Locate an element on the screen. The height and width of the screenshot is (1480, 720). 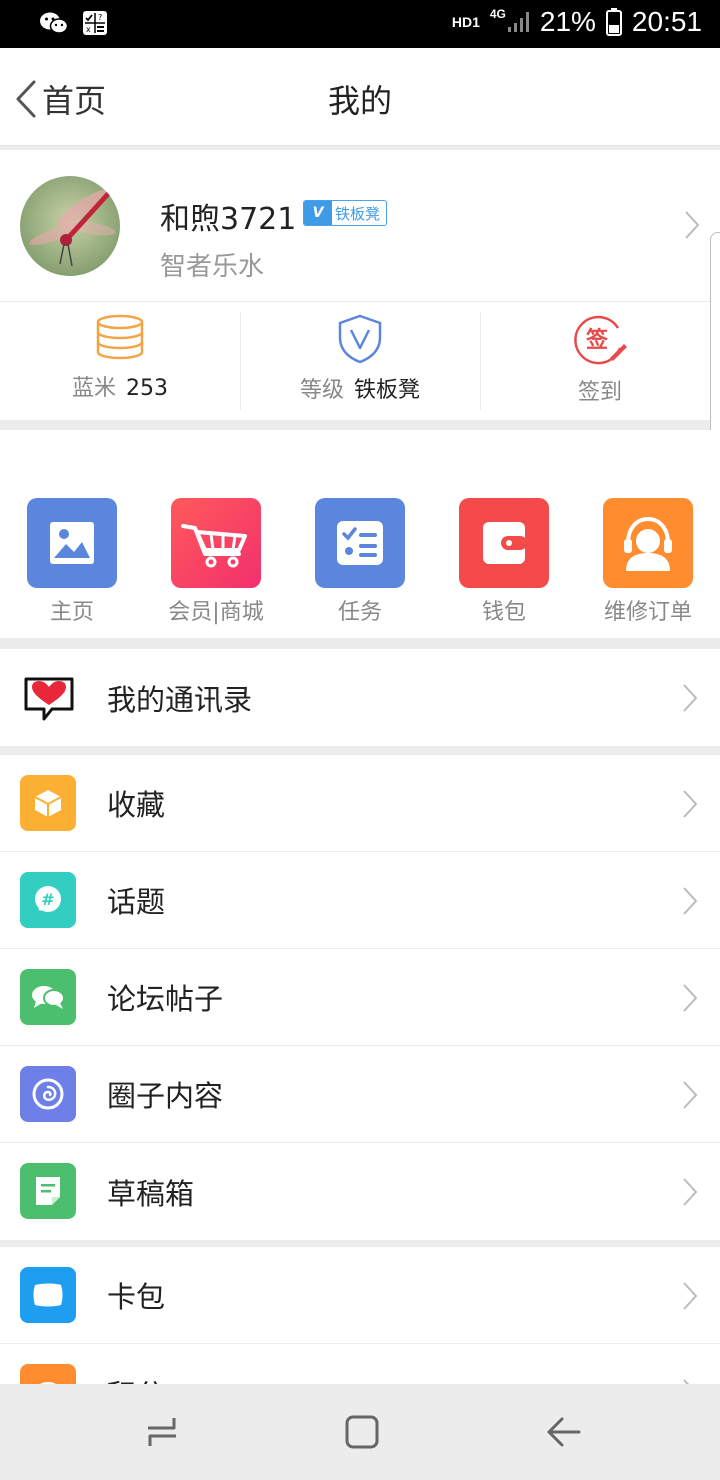
chat-bubbles-icon is located at coordinates (48, 997).